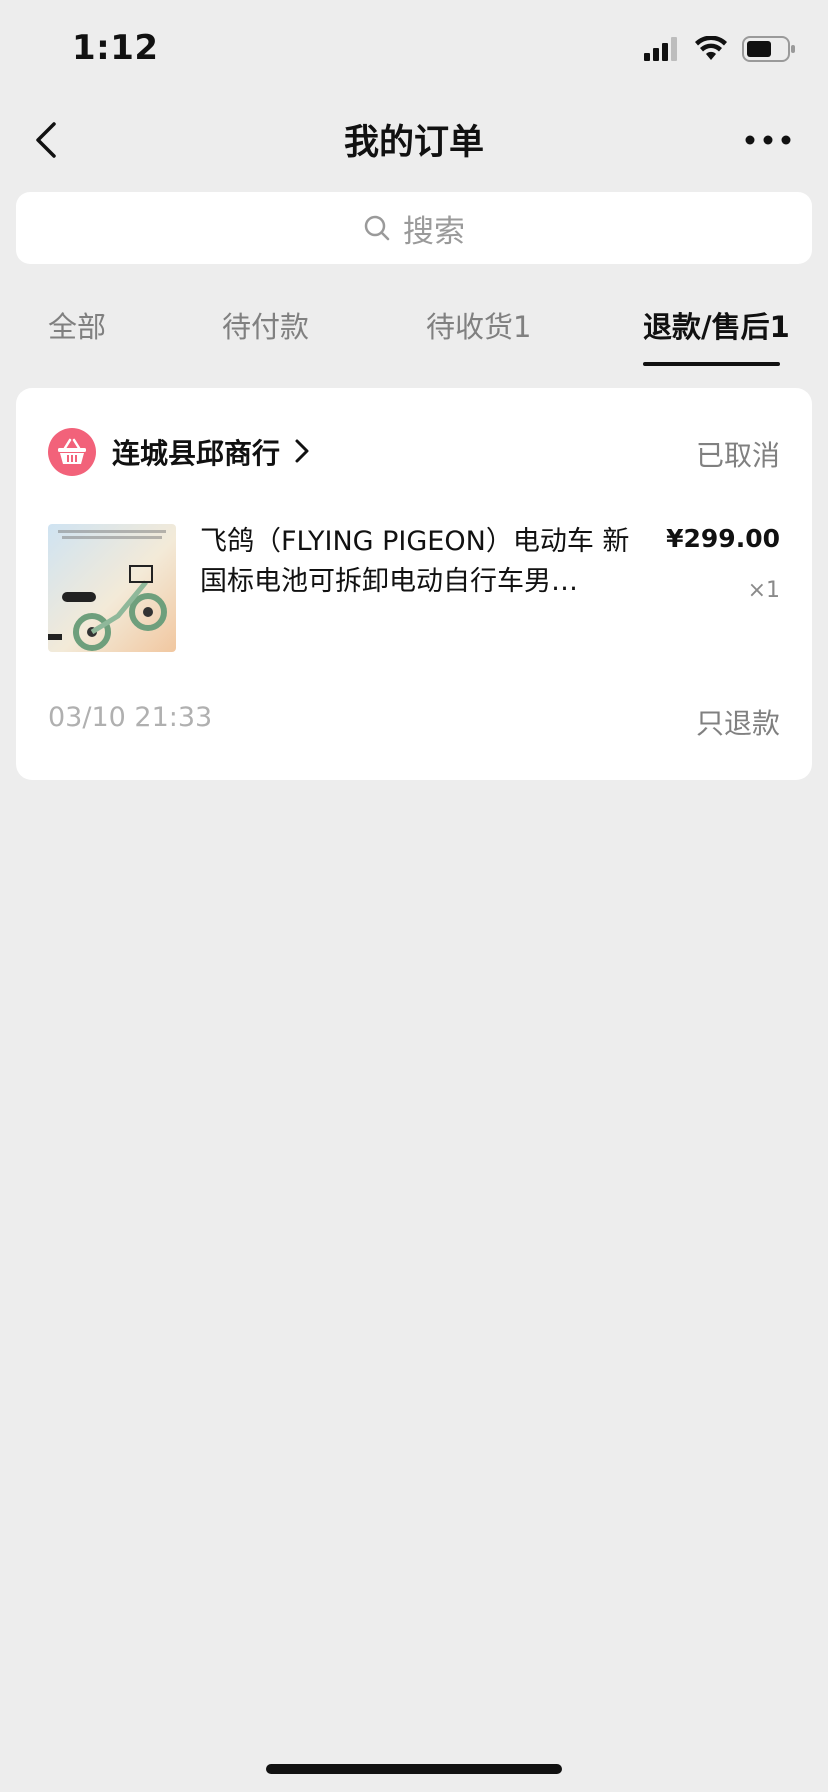 This screenshot has height=1792, width=828. I want to click on status-time: 1:12, so click(115, 48).